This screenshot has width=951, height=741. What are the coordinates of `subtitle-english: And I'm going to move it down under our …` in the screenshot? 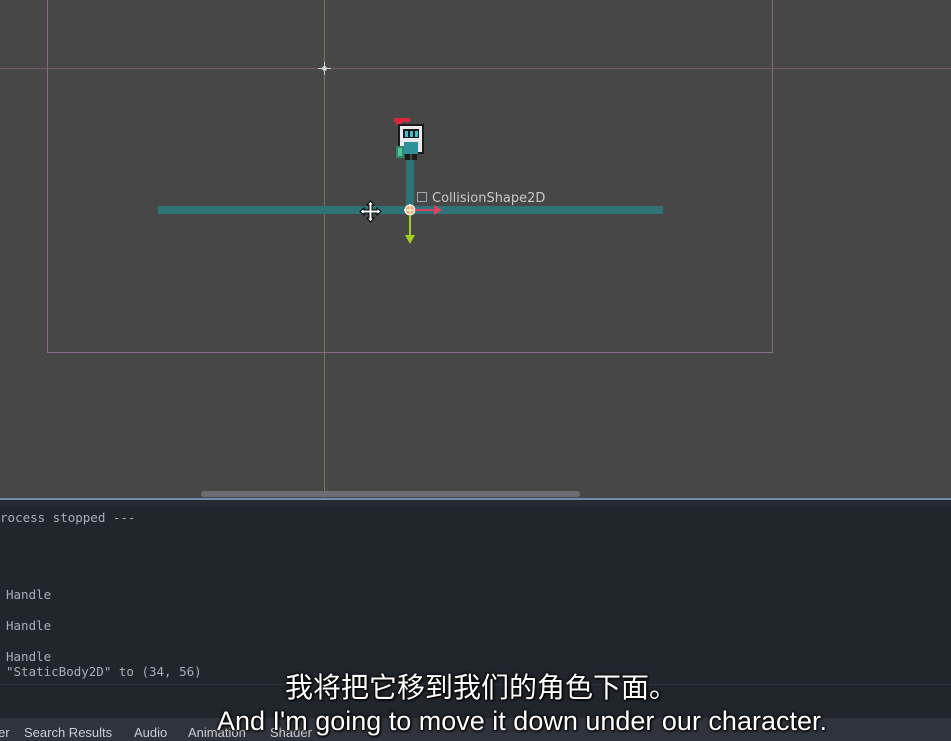 It's located at (522, 721).